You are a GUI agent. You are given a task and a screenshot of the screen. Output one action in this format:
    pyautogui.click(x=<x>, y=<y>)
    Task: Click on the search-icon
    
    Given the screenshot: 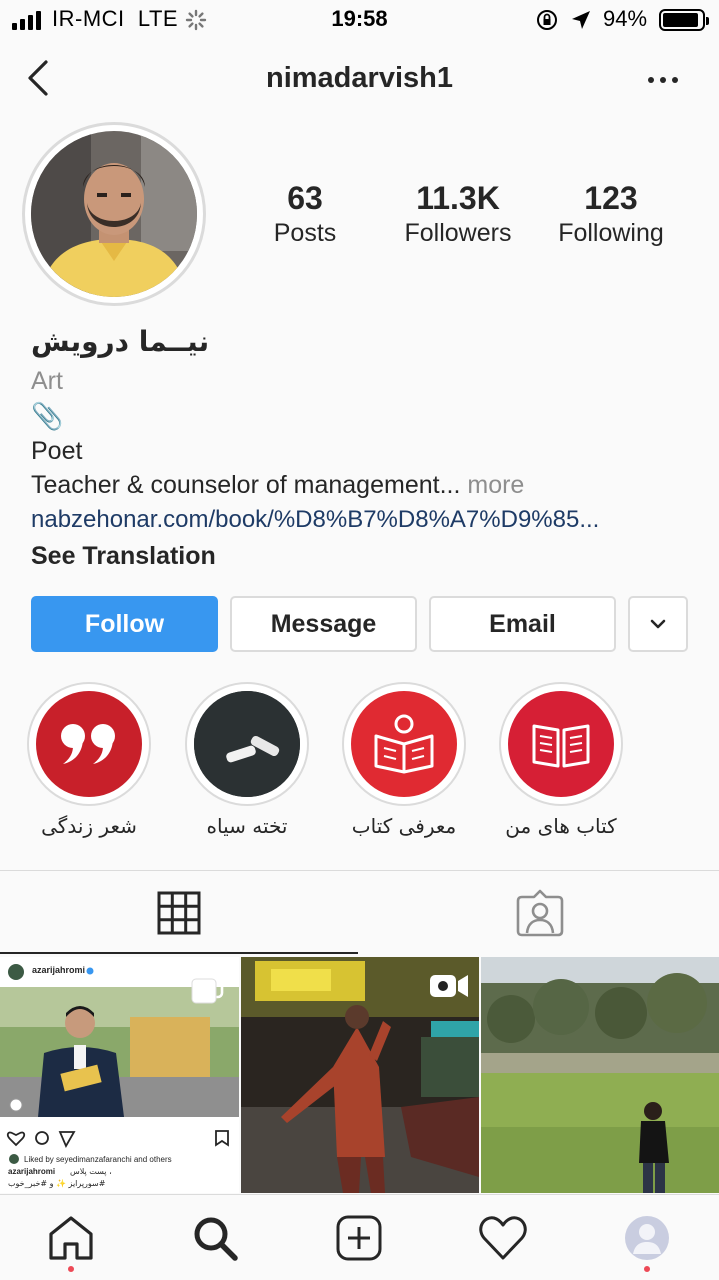 What is the action you would take?
    pyautogui.click(x=216, y=1239)
    